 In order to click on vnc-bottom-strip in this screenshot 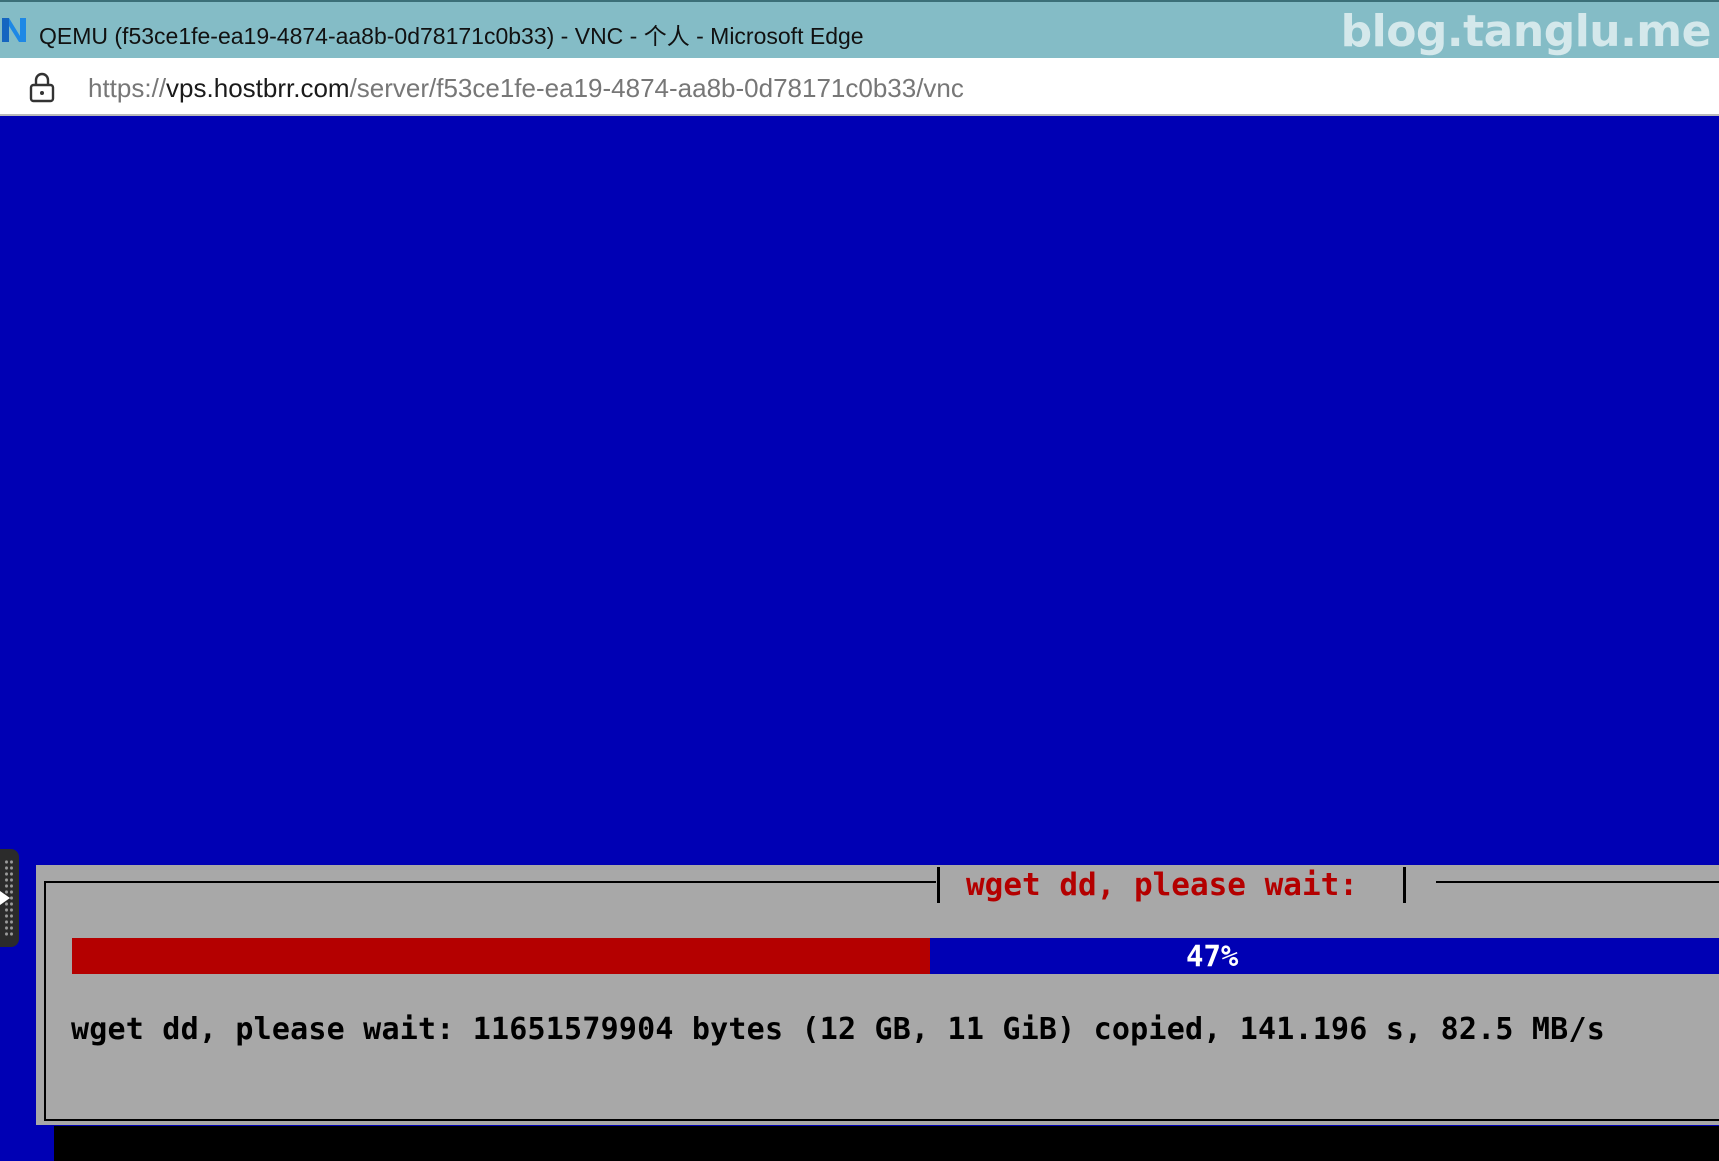, I will do `click(886, 1143)`.